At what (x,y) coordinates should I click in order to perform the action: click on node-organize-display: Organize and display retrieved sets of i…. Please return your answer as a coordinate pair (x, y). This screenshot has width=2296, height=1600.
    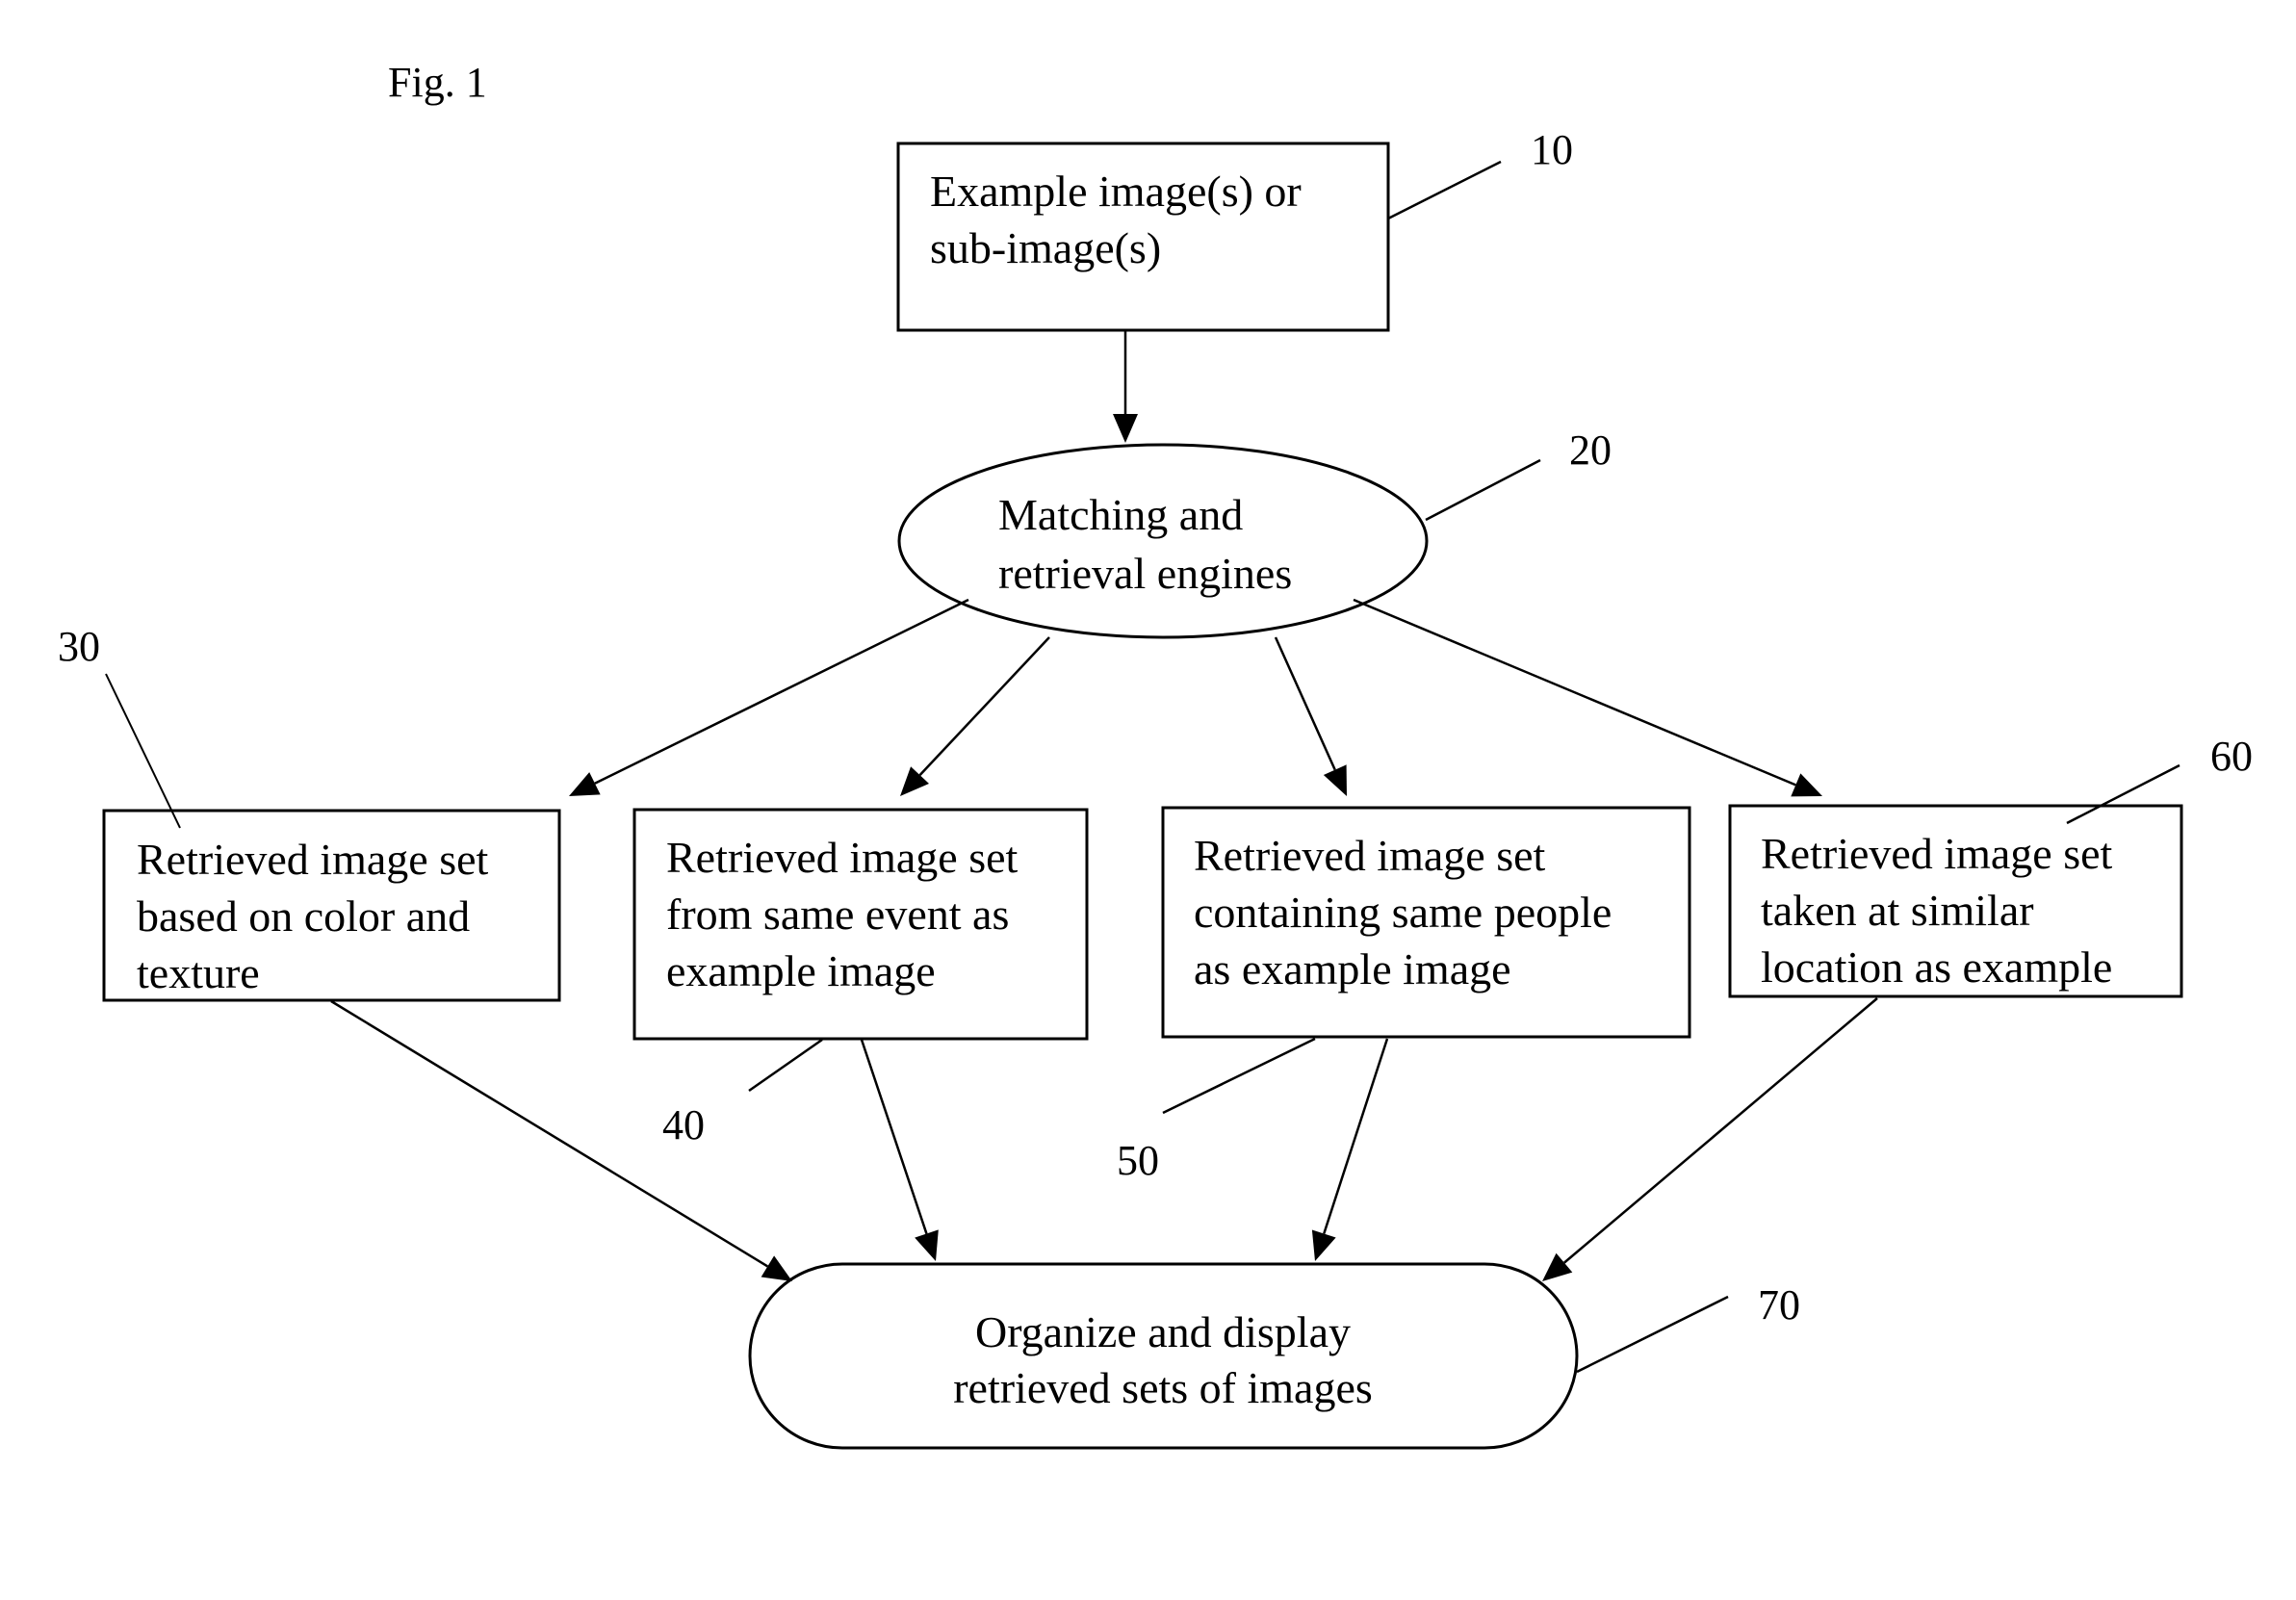
    Looking at the image, I should click on (1163, 1356).